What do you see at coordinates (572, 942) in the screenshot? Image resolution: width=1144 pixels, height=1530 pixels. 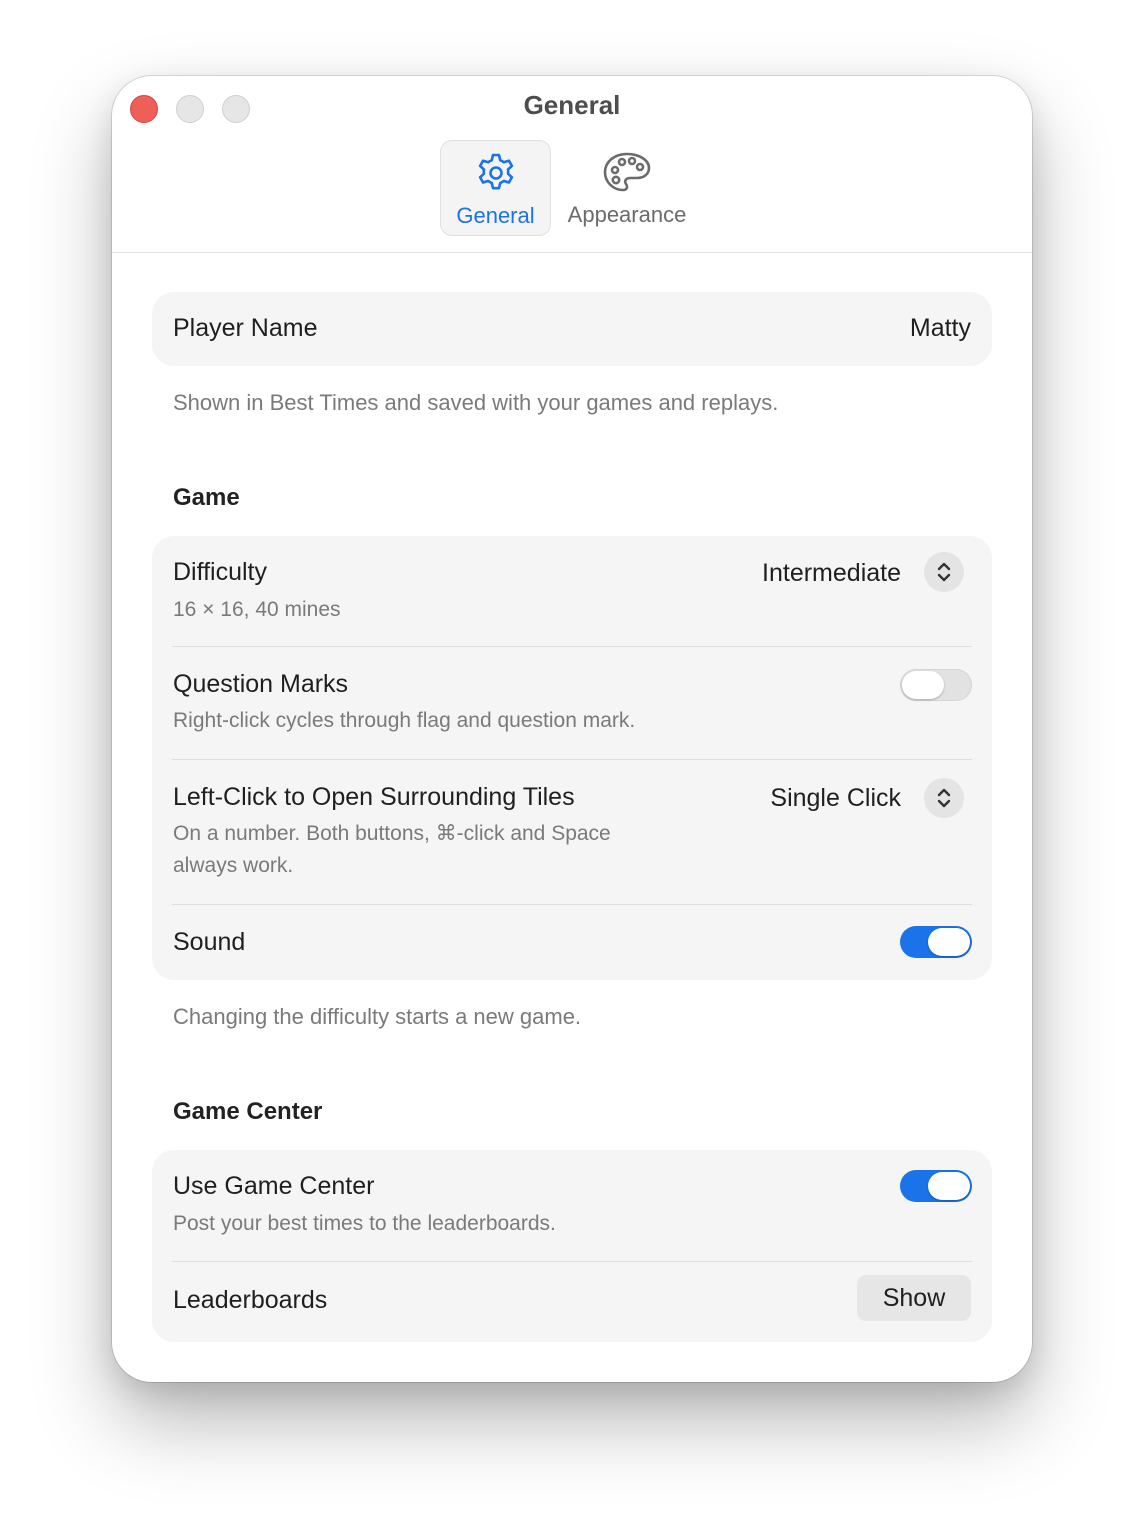 I see `sound-row: Sound` at bounding box center [572, 942].